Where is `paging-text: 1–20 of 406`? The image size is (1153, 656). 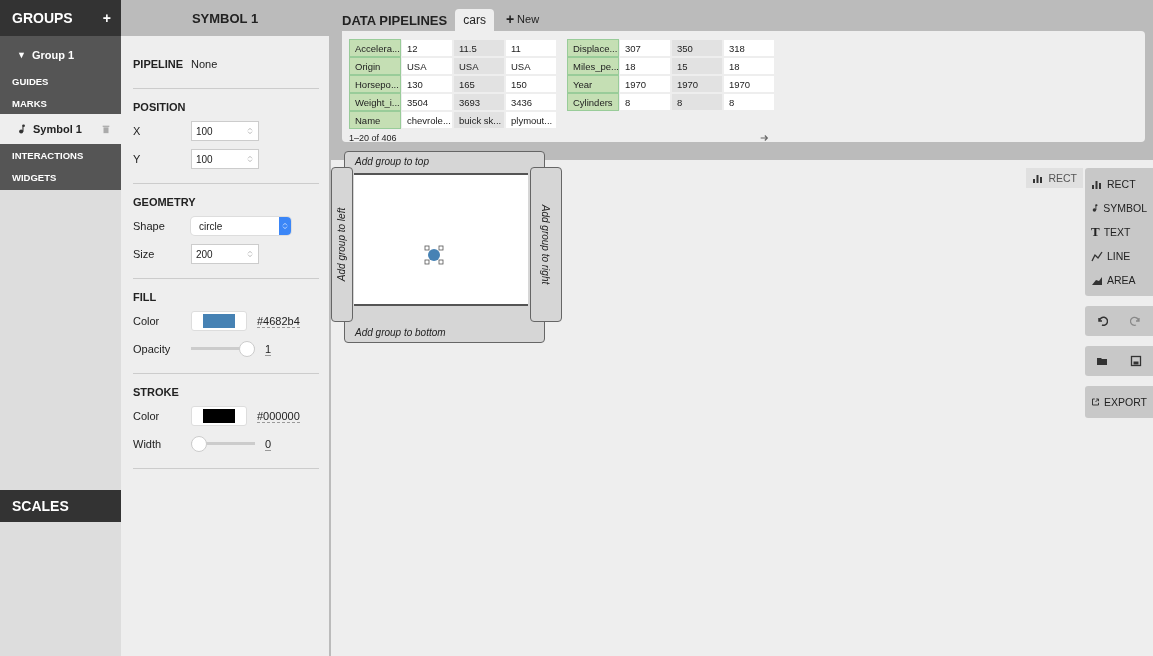
paging-text: 1–20 of 406 is located at coordinates (373, 138).